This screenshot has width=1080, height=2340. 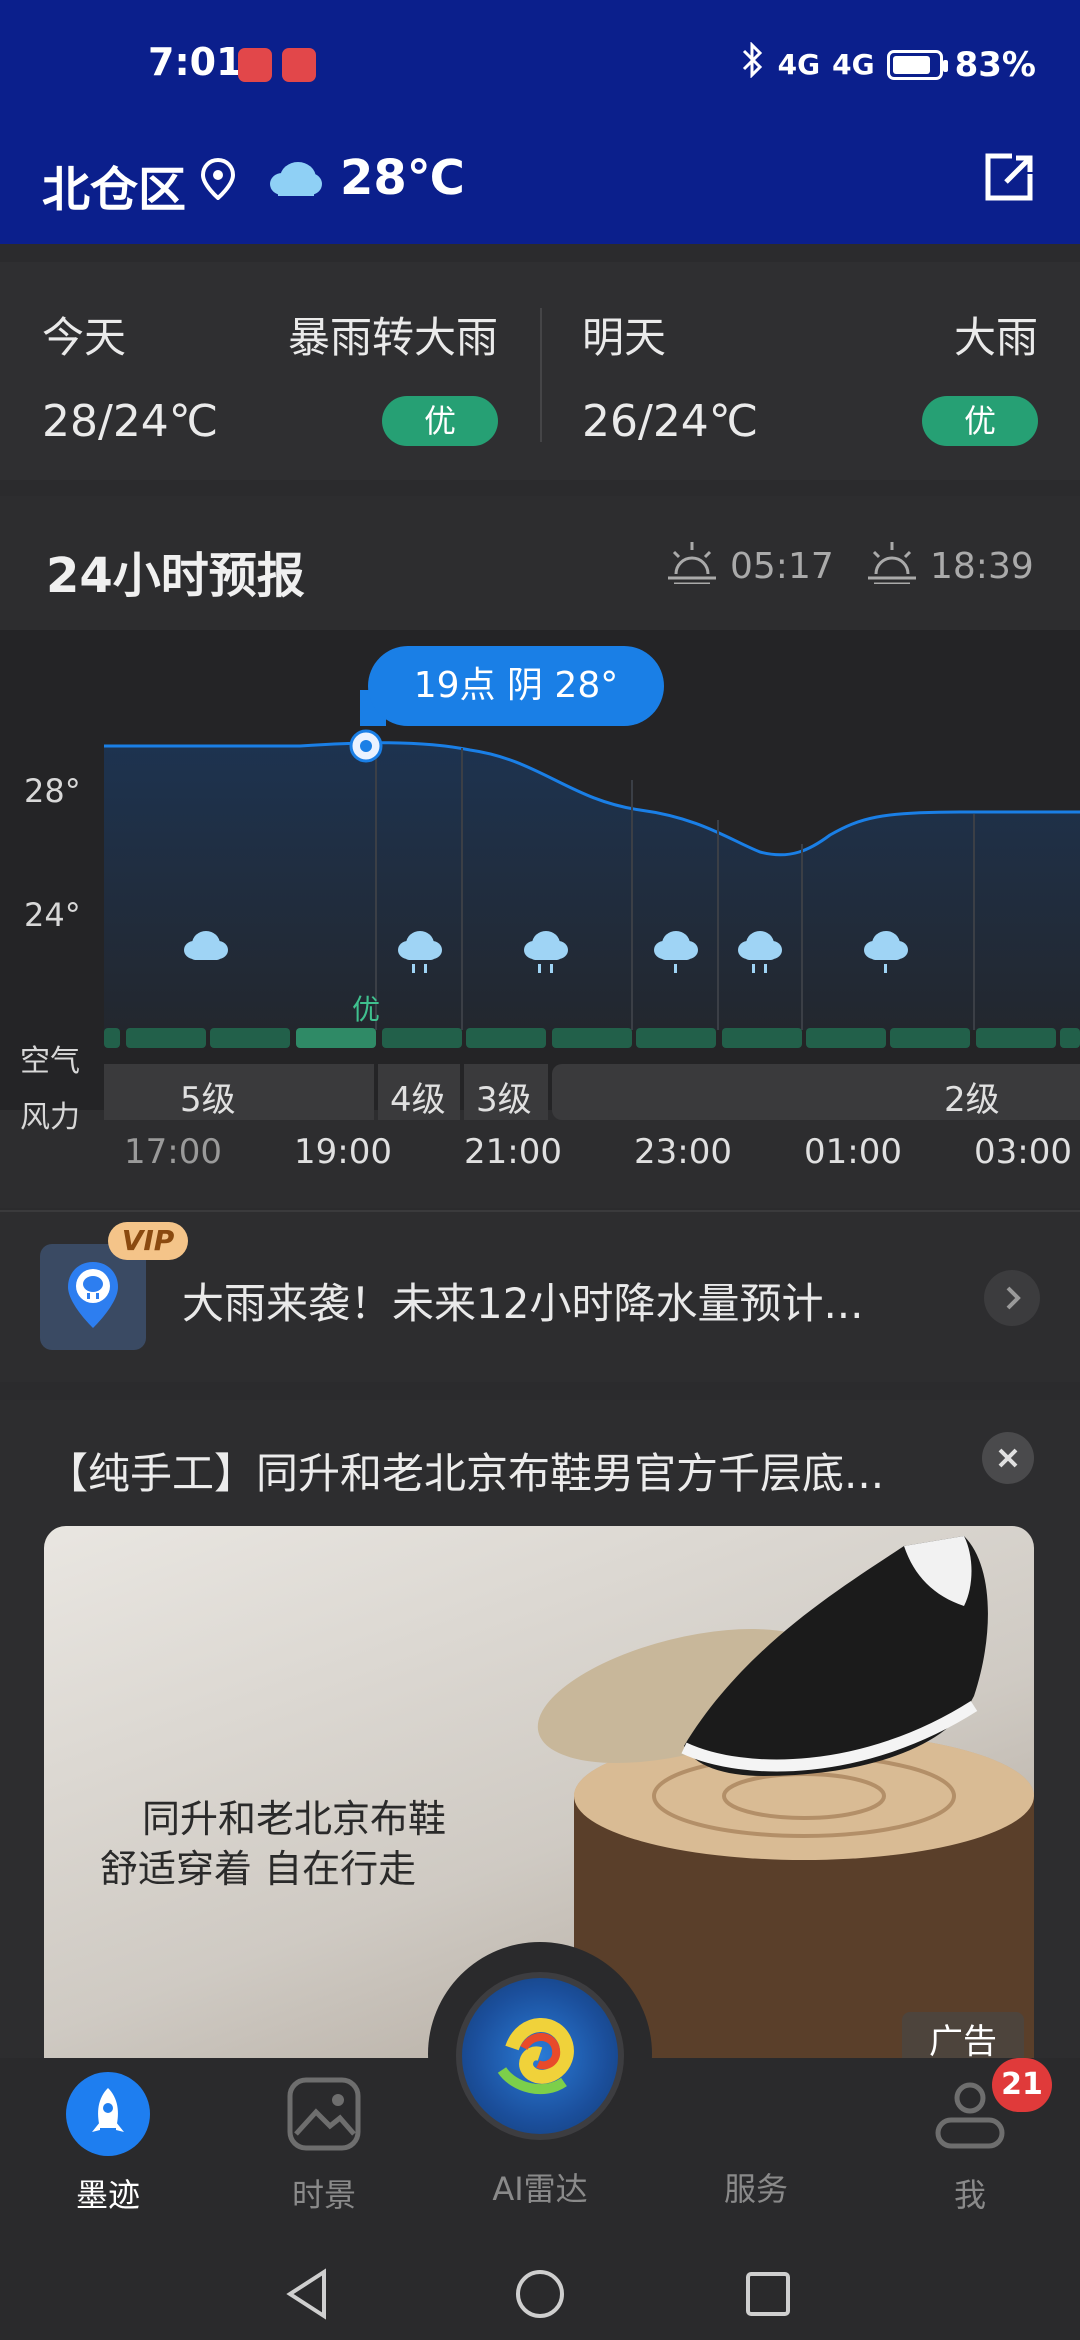 What do you see at coordinates (540, 2296) in the screenshot?
I see `home-icon` at bounding box center [540, 2296].